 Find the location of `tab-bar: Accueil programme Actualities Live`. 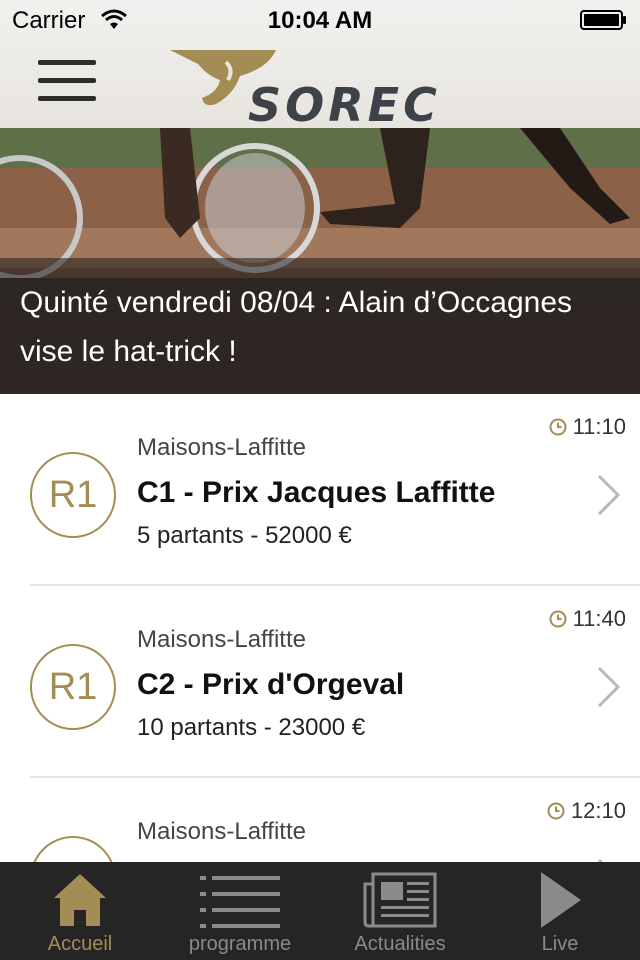

tab-bar: Accueil programme Actualities Live is located at coordinates (320, 911).